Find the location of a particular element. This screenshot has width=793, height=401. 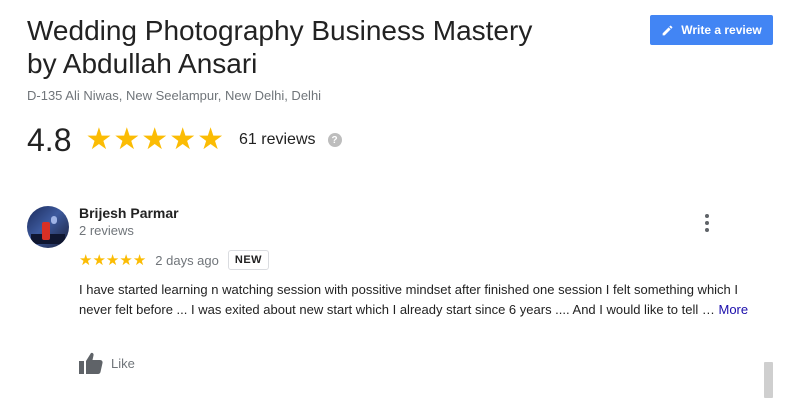

write-review-label: Write a review is located at coordinates (721, 30).